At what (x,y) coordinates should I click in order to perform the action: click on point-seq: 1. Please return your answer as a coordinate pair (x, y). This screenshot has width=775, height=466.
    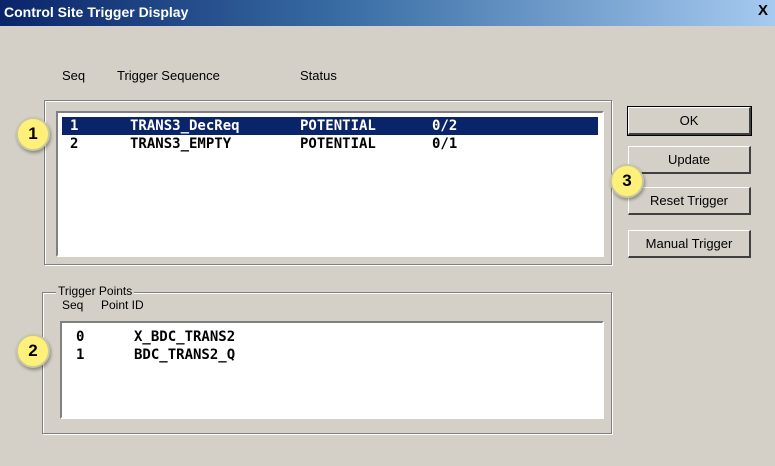
    Looking at the image, I should click on (80, 355).